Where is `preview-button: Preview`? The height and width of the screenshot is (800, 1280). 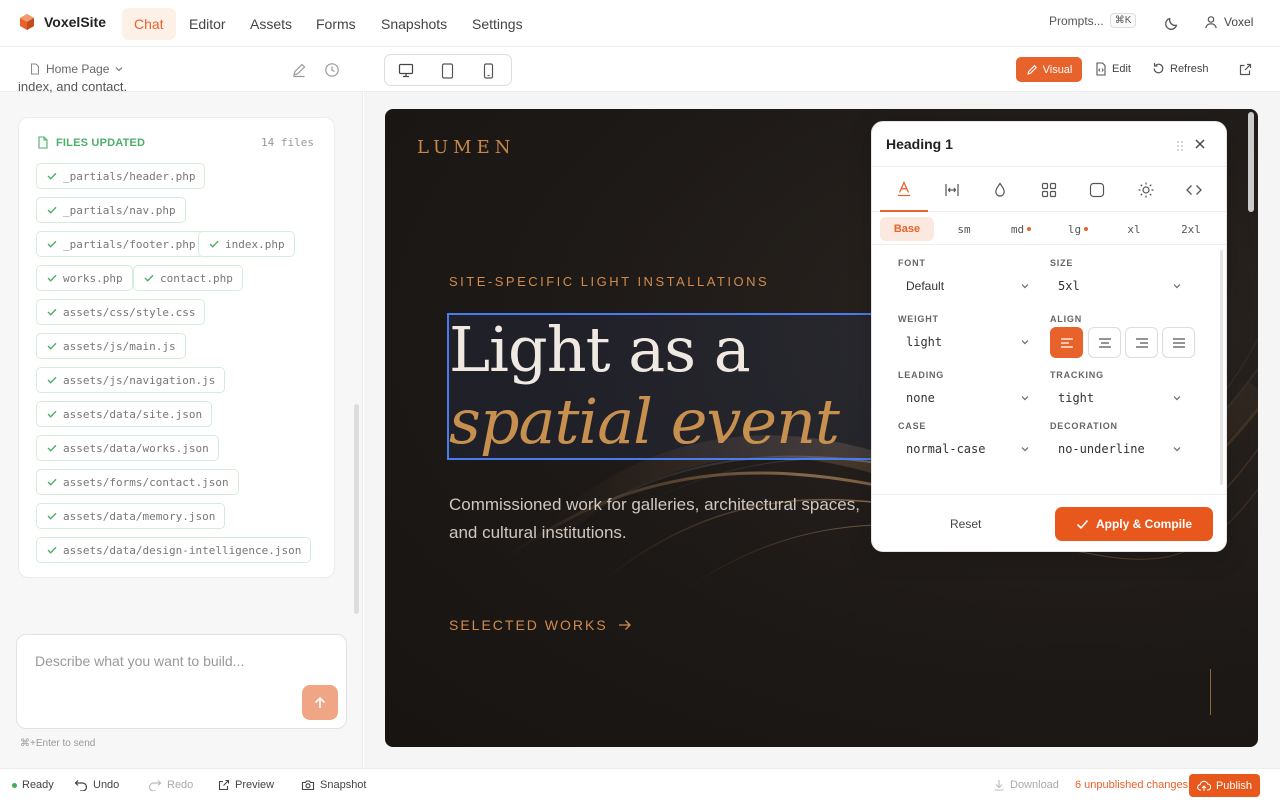 preview-button: Preview is located at coordinates (246, 785).